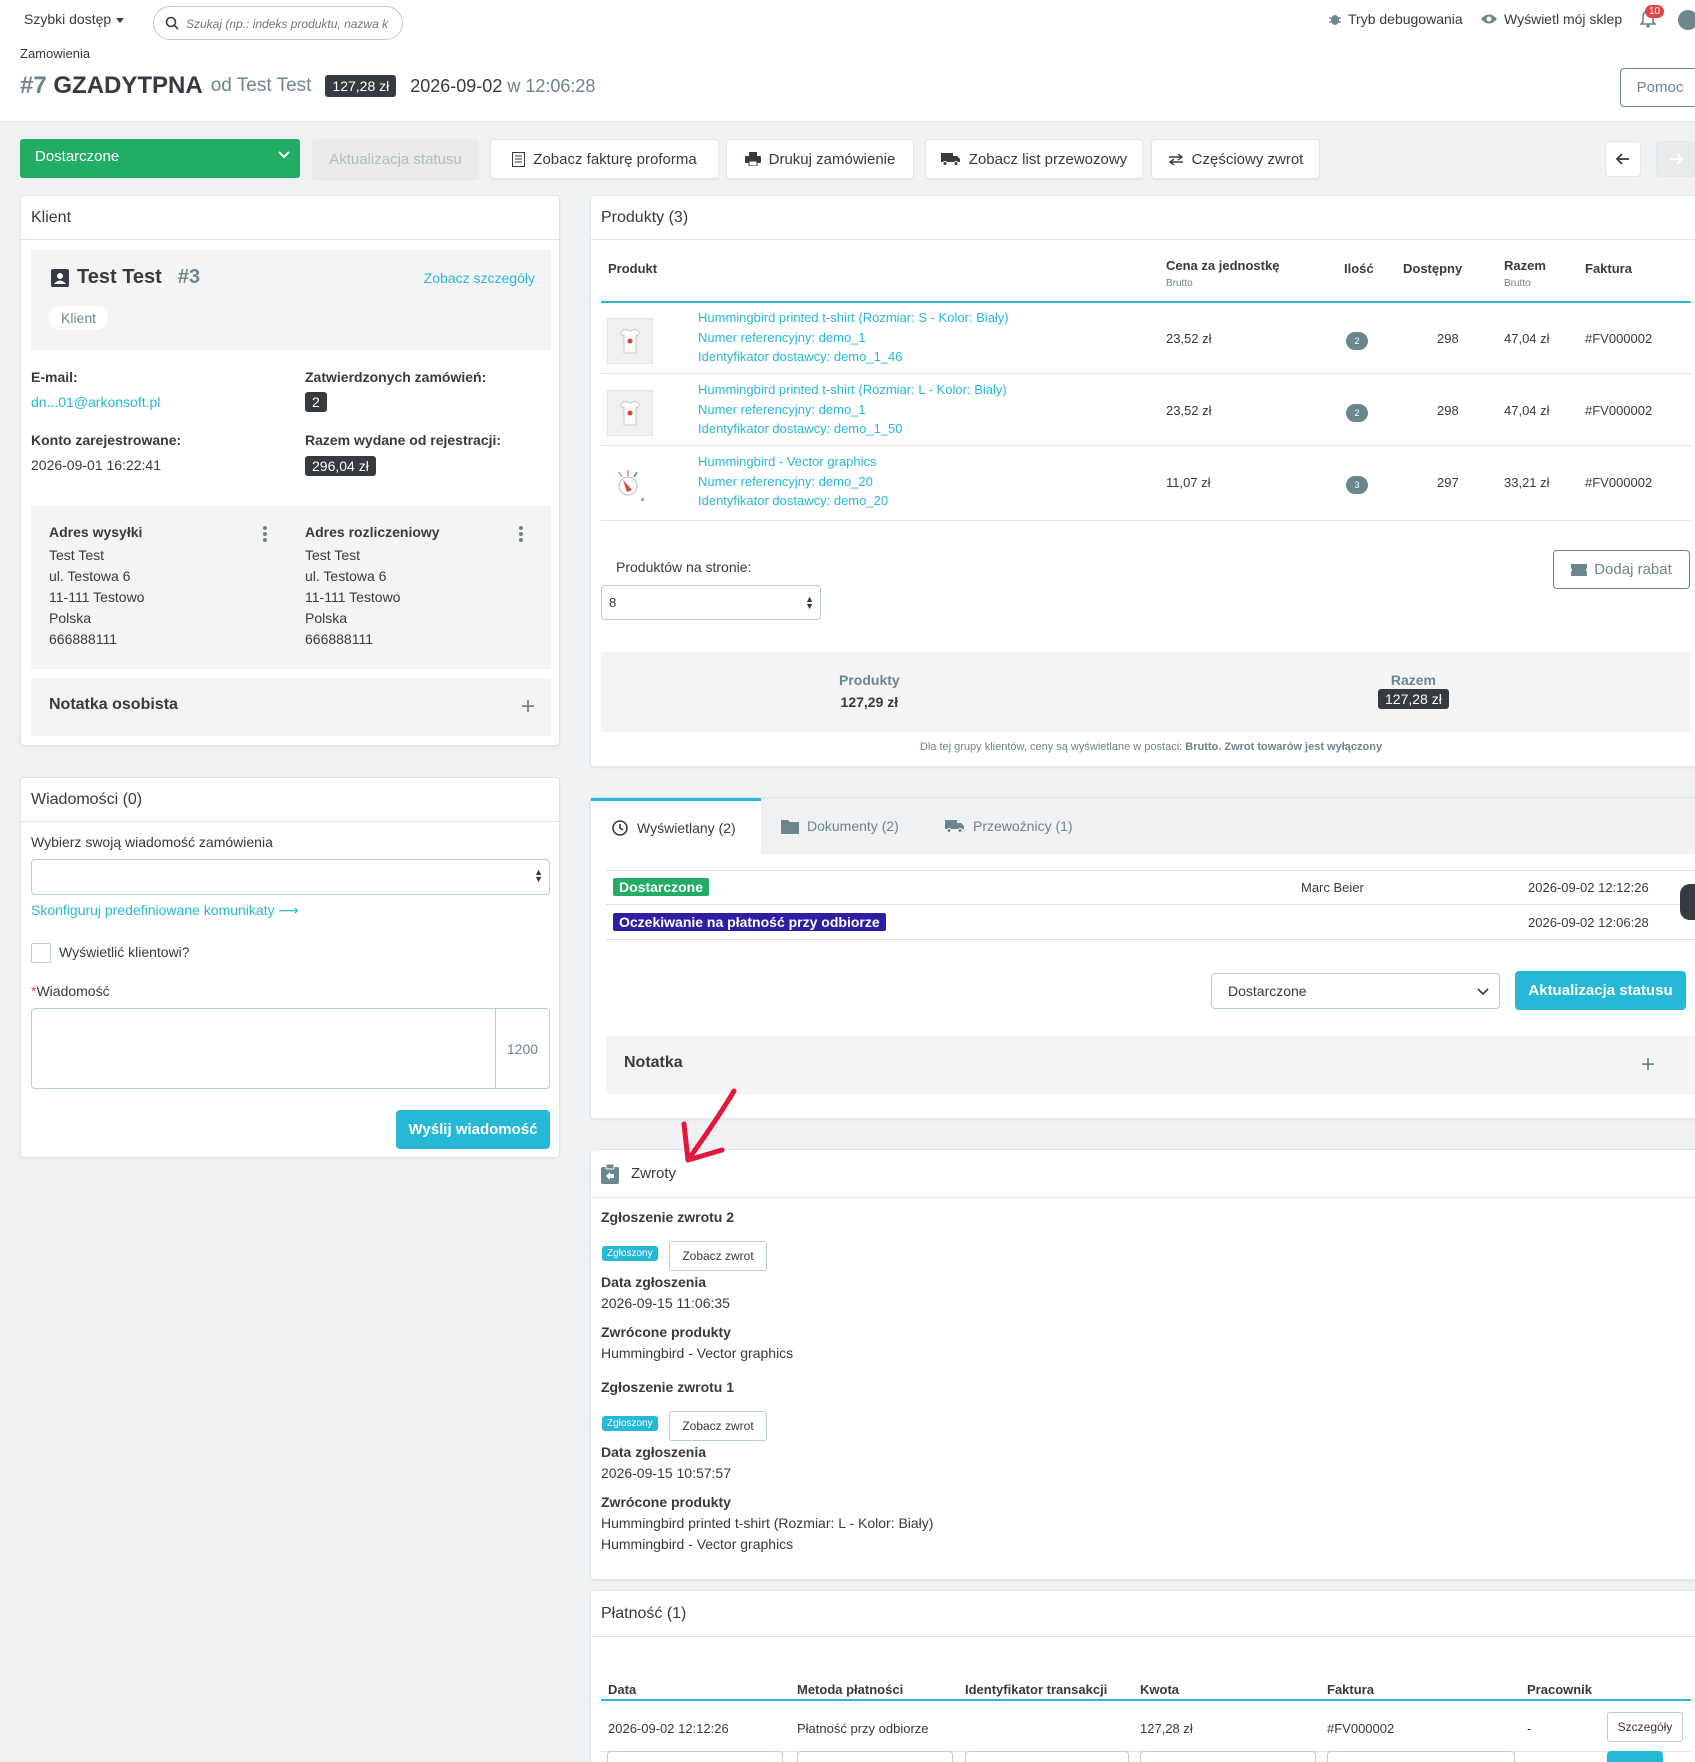  What do you see at coordinates (291, 707) in the screenshot?
I see `private-note-box: Notatka osobista +` at bounding box center [291, 707].